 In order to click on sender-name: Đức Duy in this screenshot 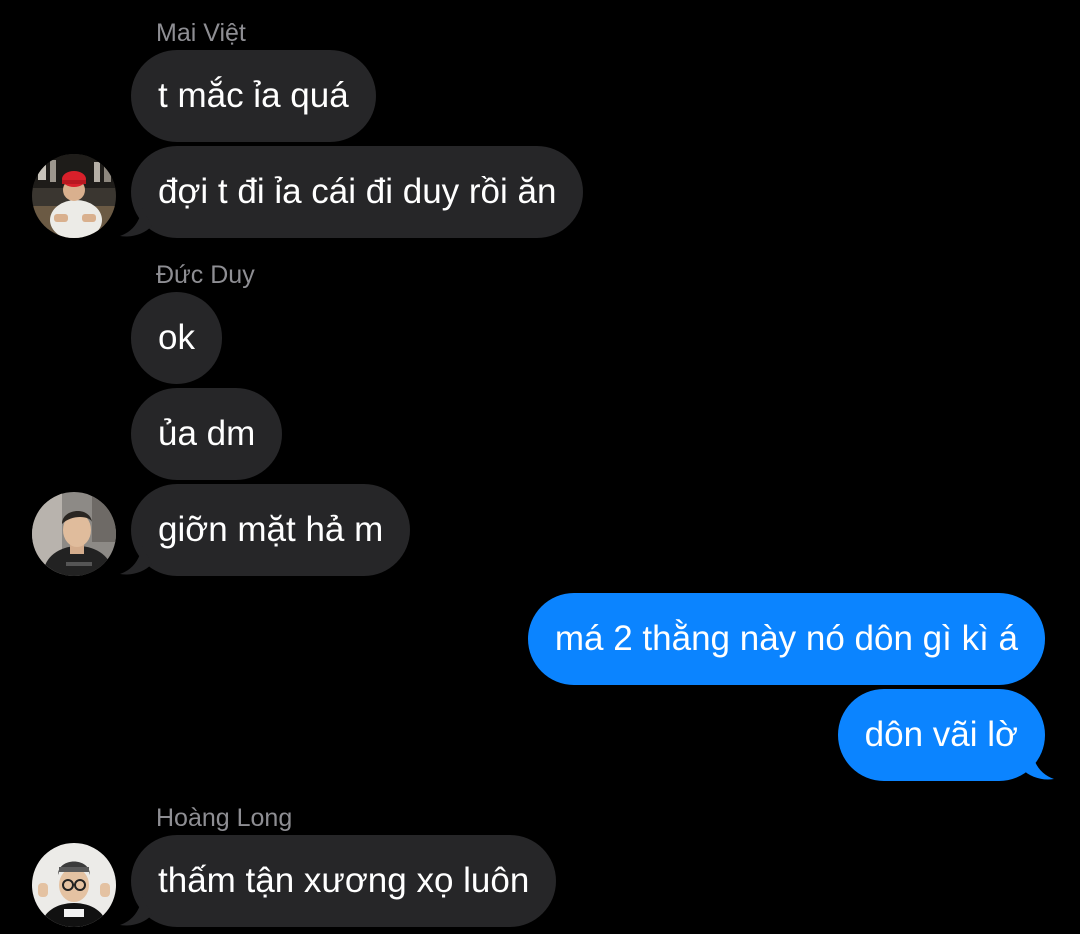, I will do `click(205, 275)`.